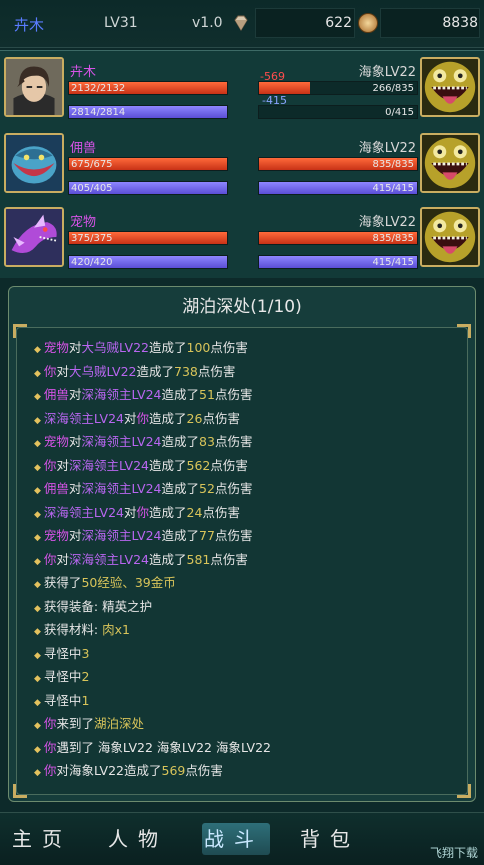 Image resolution: width=484 pixels, height=865 pixels. I want to click on log-segment: 湖泊深处, so click(118, 723).